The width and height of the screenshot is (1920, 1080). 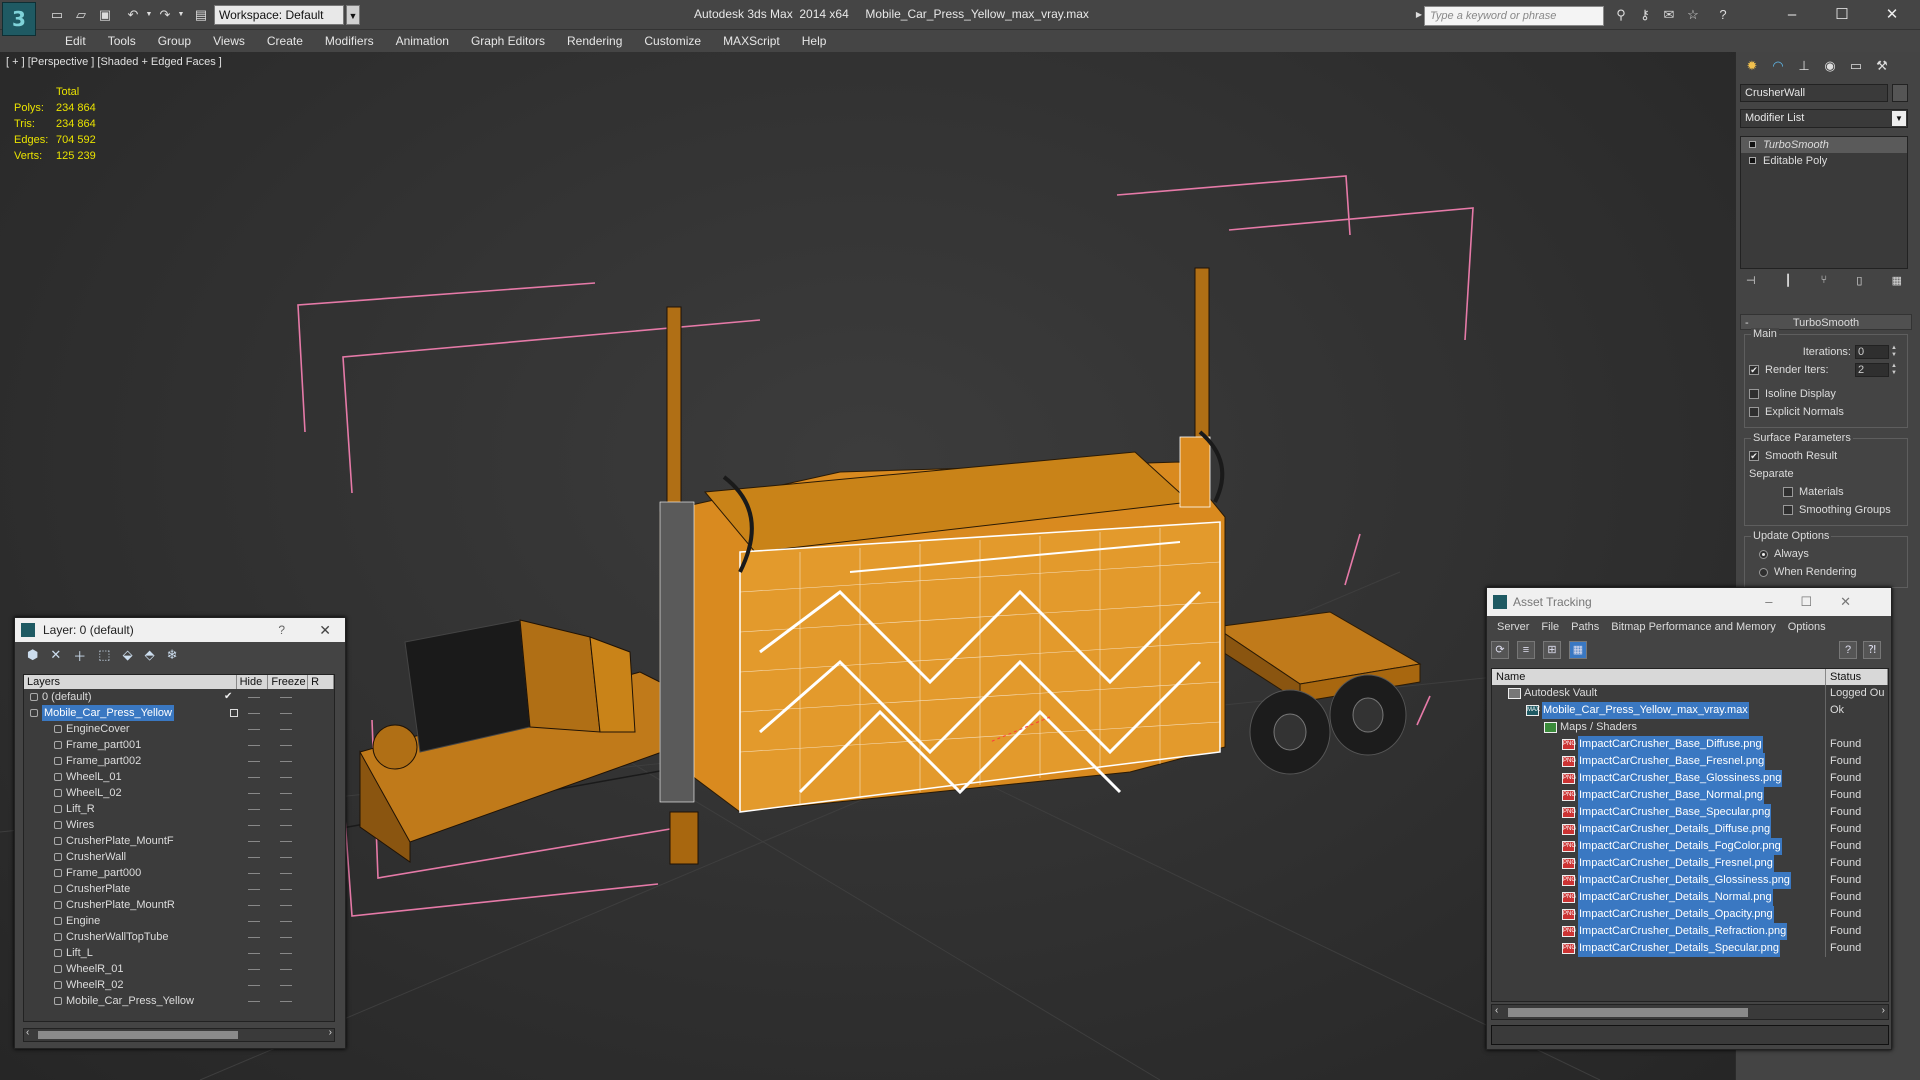 I want to click on open-file-icon: ▱, so click(x=81, y=15).